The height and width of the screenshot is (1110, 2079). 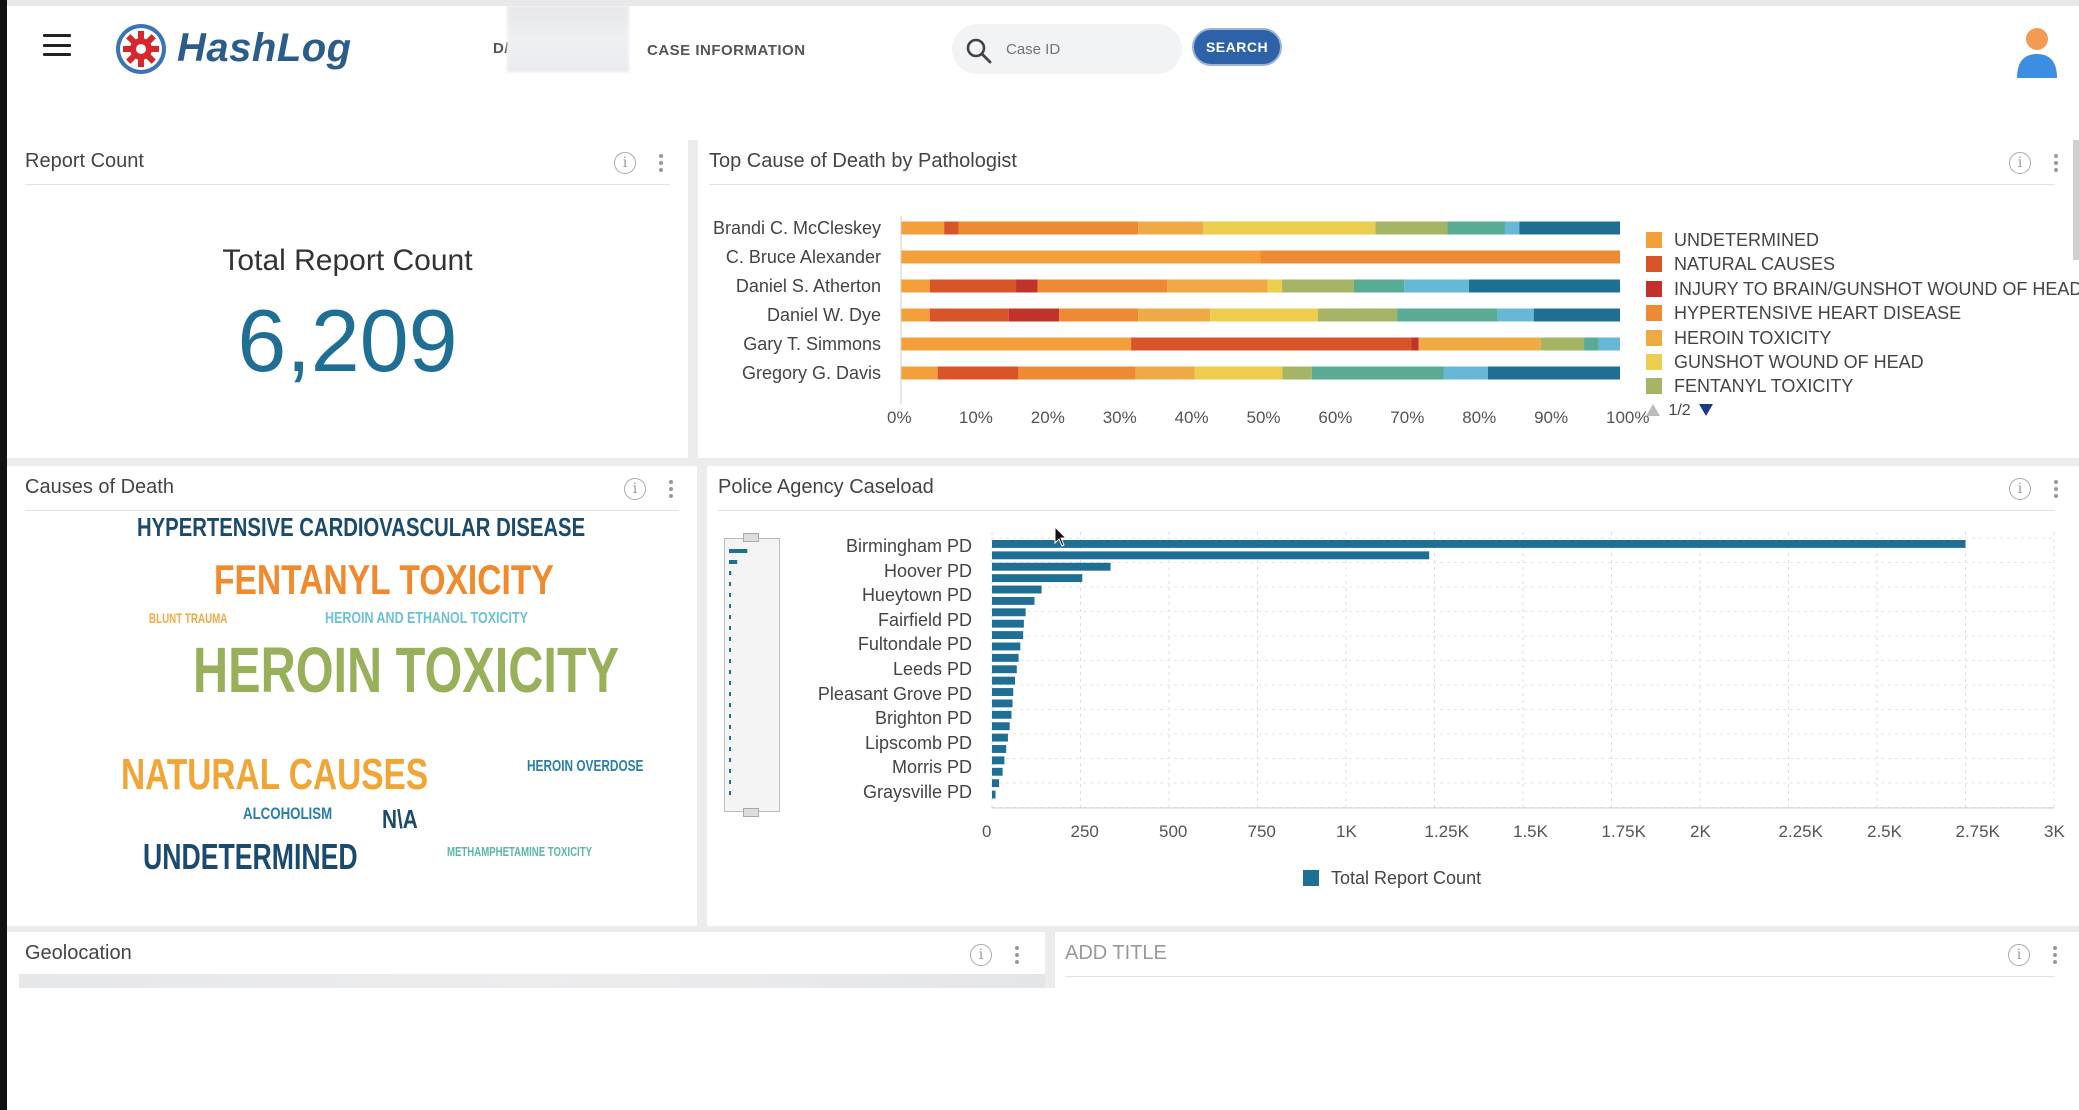 What do you see at coordinates (264, 48) in the screenshot?
I see `app-logo-text: HashLog` at bounding box center [264, 48].